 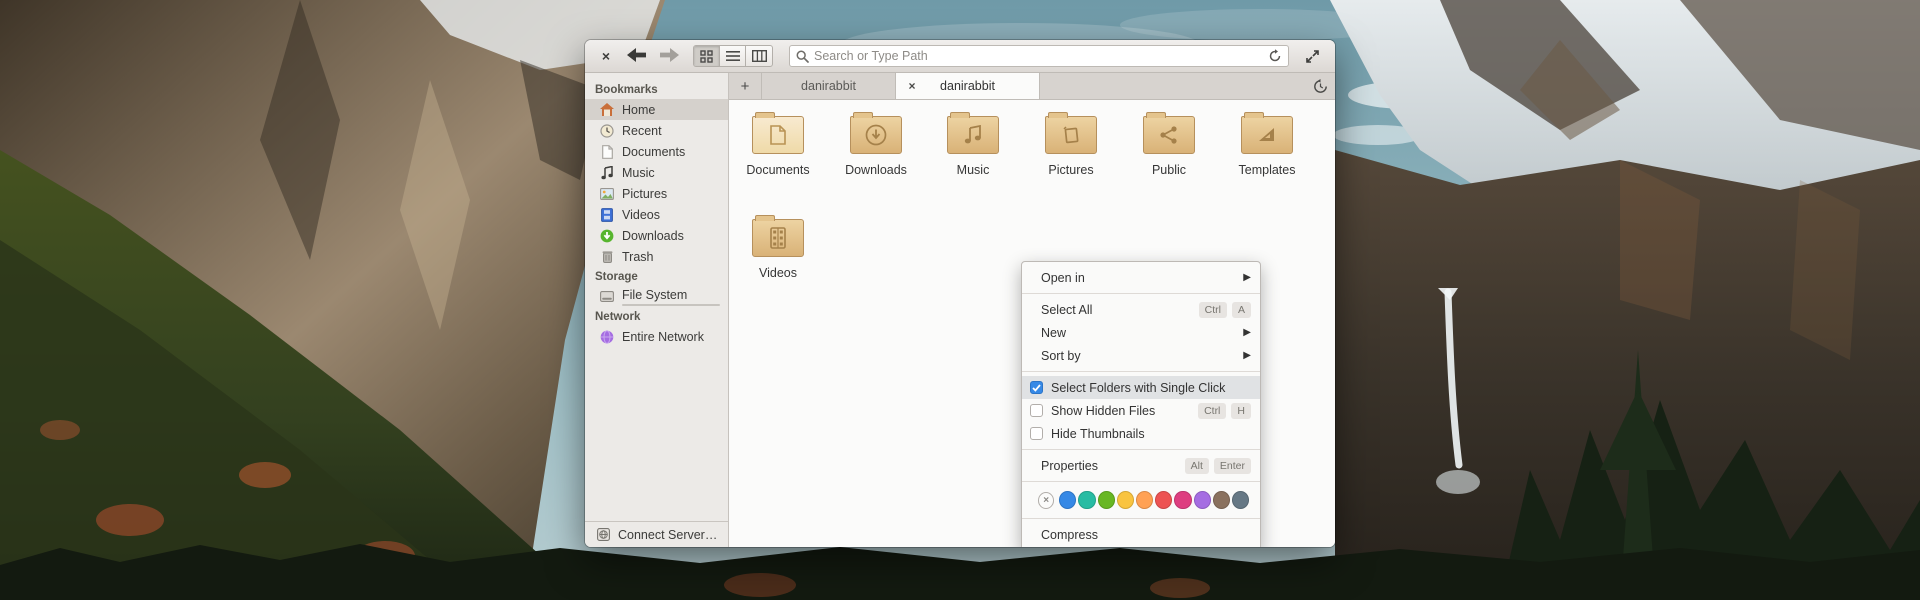 I want to click on folder-templates: Templates, so click(x=1267, y=143).